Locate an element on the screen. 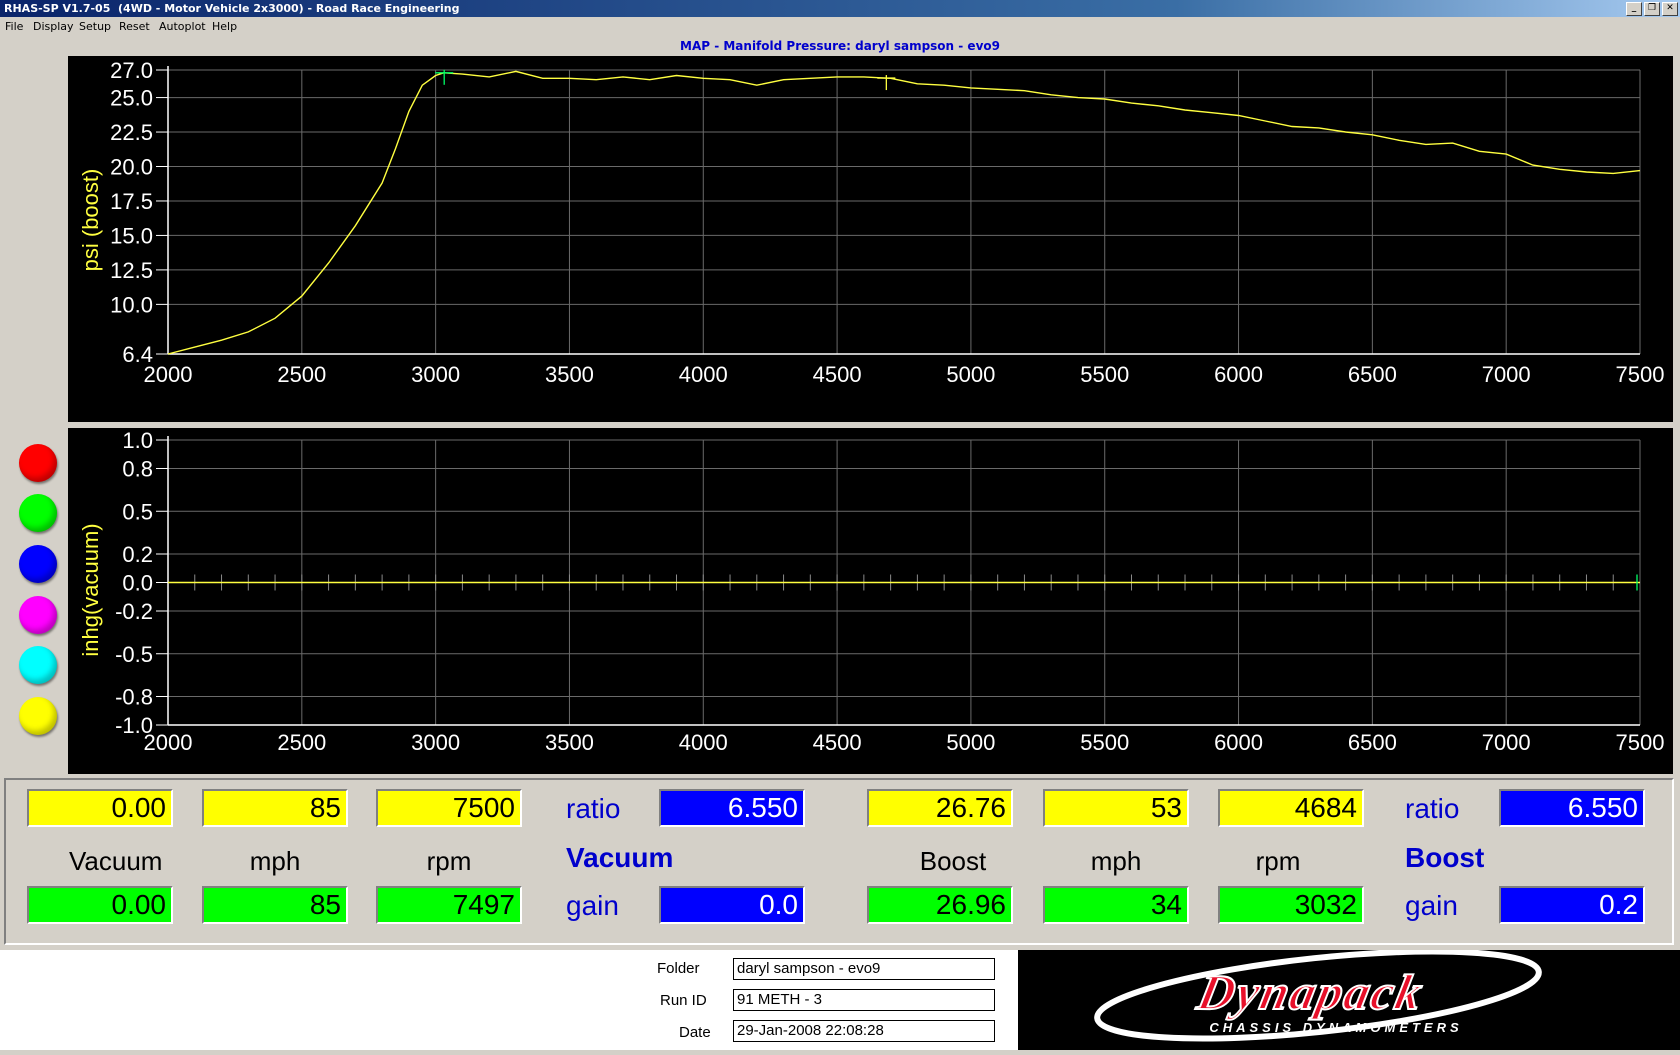 Image resolution: width=1680 pixels, height=1055 pixels. date-field: 29-Jan-2008 22:08:28 is located at coordinates (864, 1031).